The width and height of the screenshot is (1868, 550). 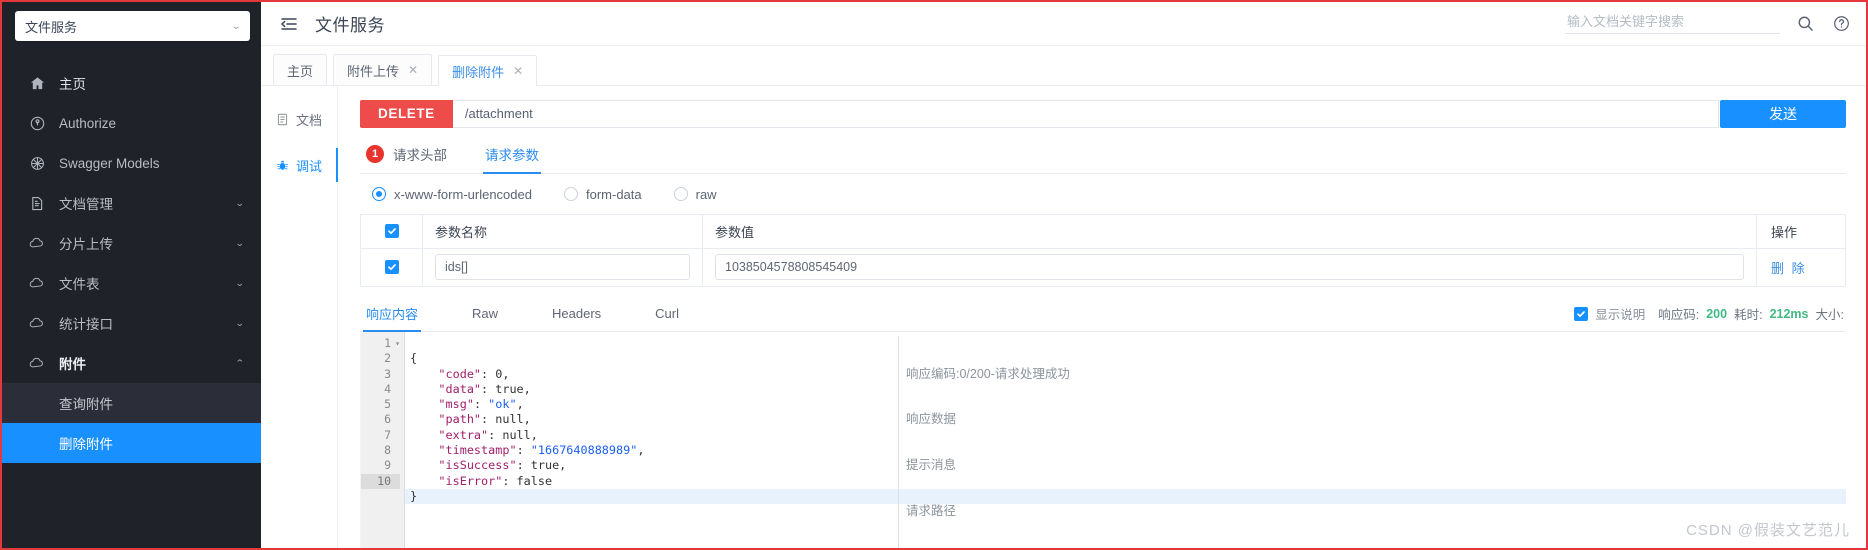 I want to click on project-select-wrapper: 文件服务 ⌄, so click(x=131, y=21).